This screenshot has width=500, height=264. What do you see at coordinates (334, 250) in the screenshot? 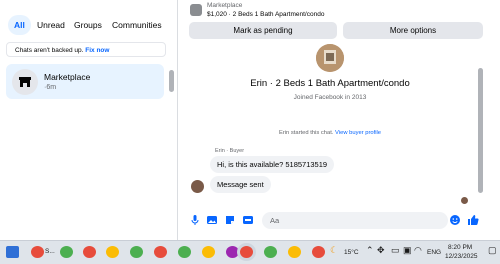
I see `weather-icon: ☾` at bounding box center [334, 250].